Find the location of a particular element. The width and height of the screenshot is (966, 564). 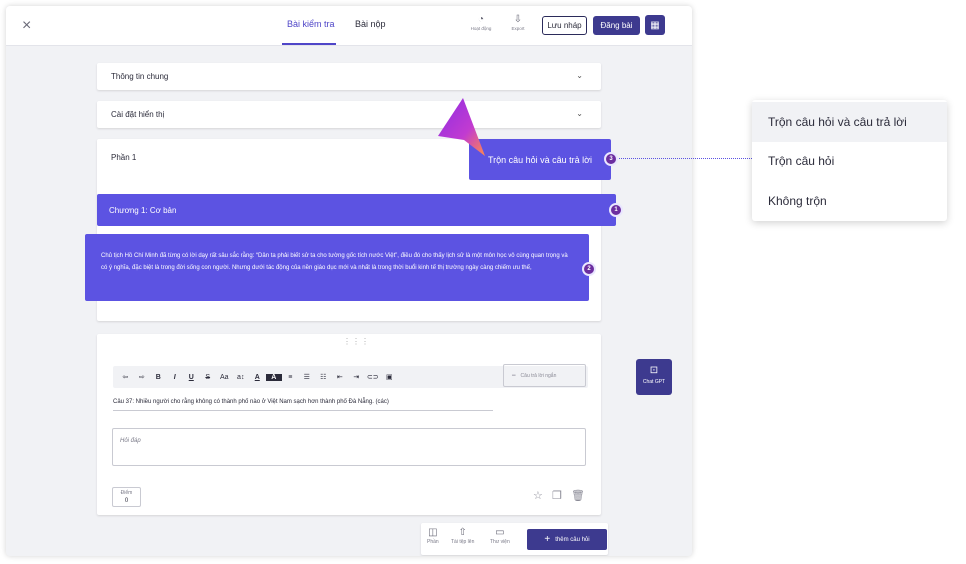

bold-icon: B is located at coordinates (158, 377).